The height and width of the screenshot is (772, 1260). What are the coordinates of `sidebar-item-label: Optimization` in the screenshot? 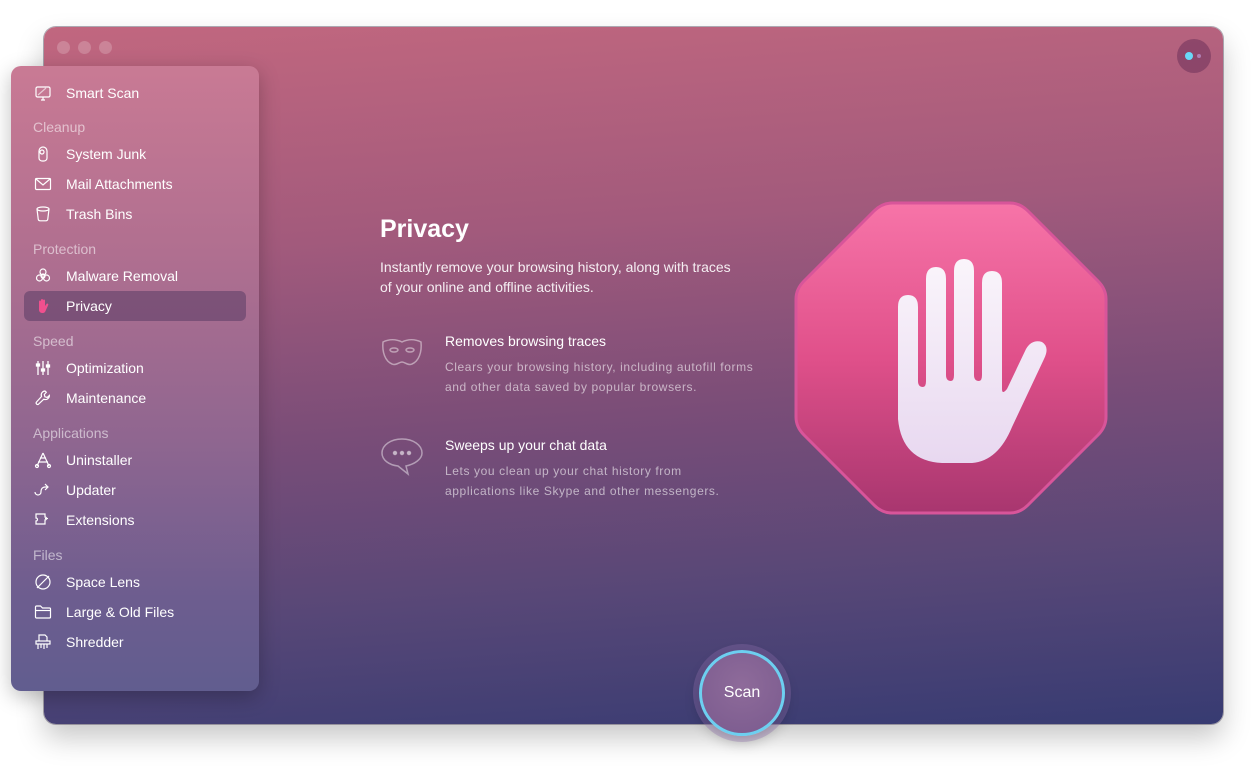 It's located at (105, 368).